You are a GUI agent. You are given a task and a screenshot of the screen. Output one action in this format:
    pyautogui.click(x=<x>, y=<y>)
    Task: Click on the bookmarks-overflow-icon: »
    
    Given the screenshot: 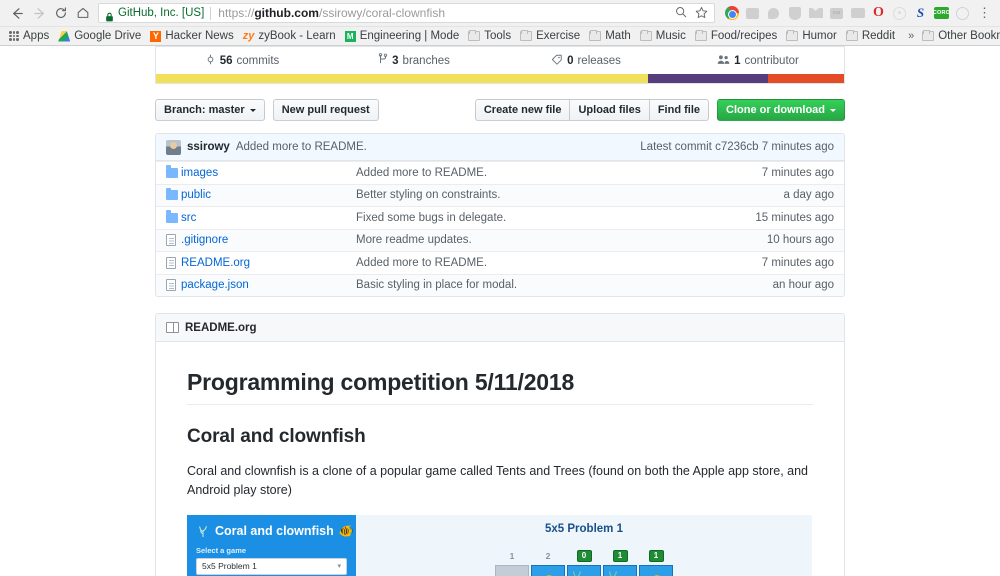 What is the action you would take?
    pyautogui.click(x=911, y=36)
    